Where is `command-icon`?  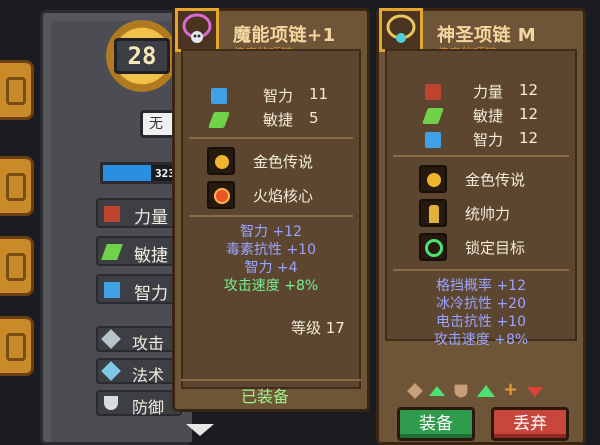 command-icon is located at coordinates (433, 213).